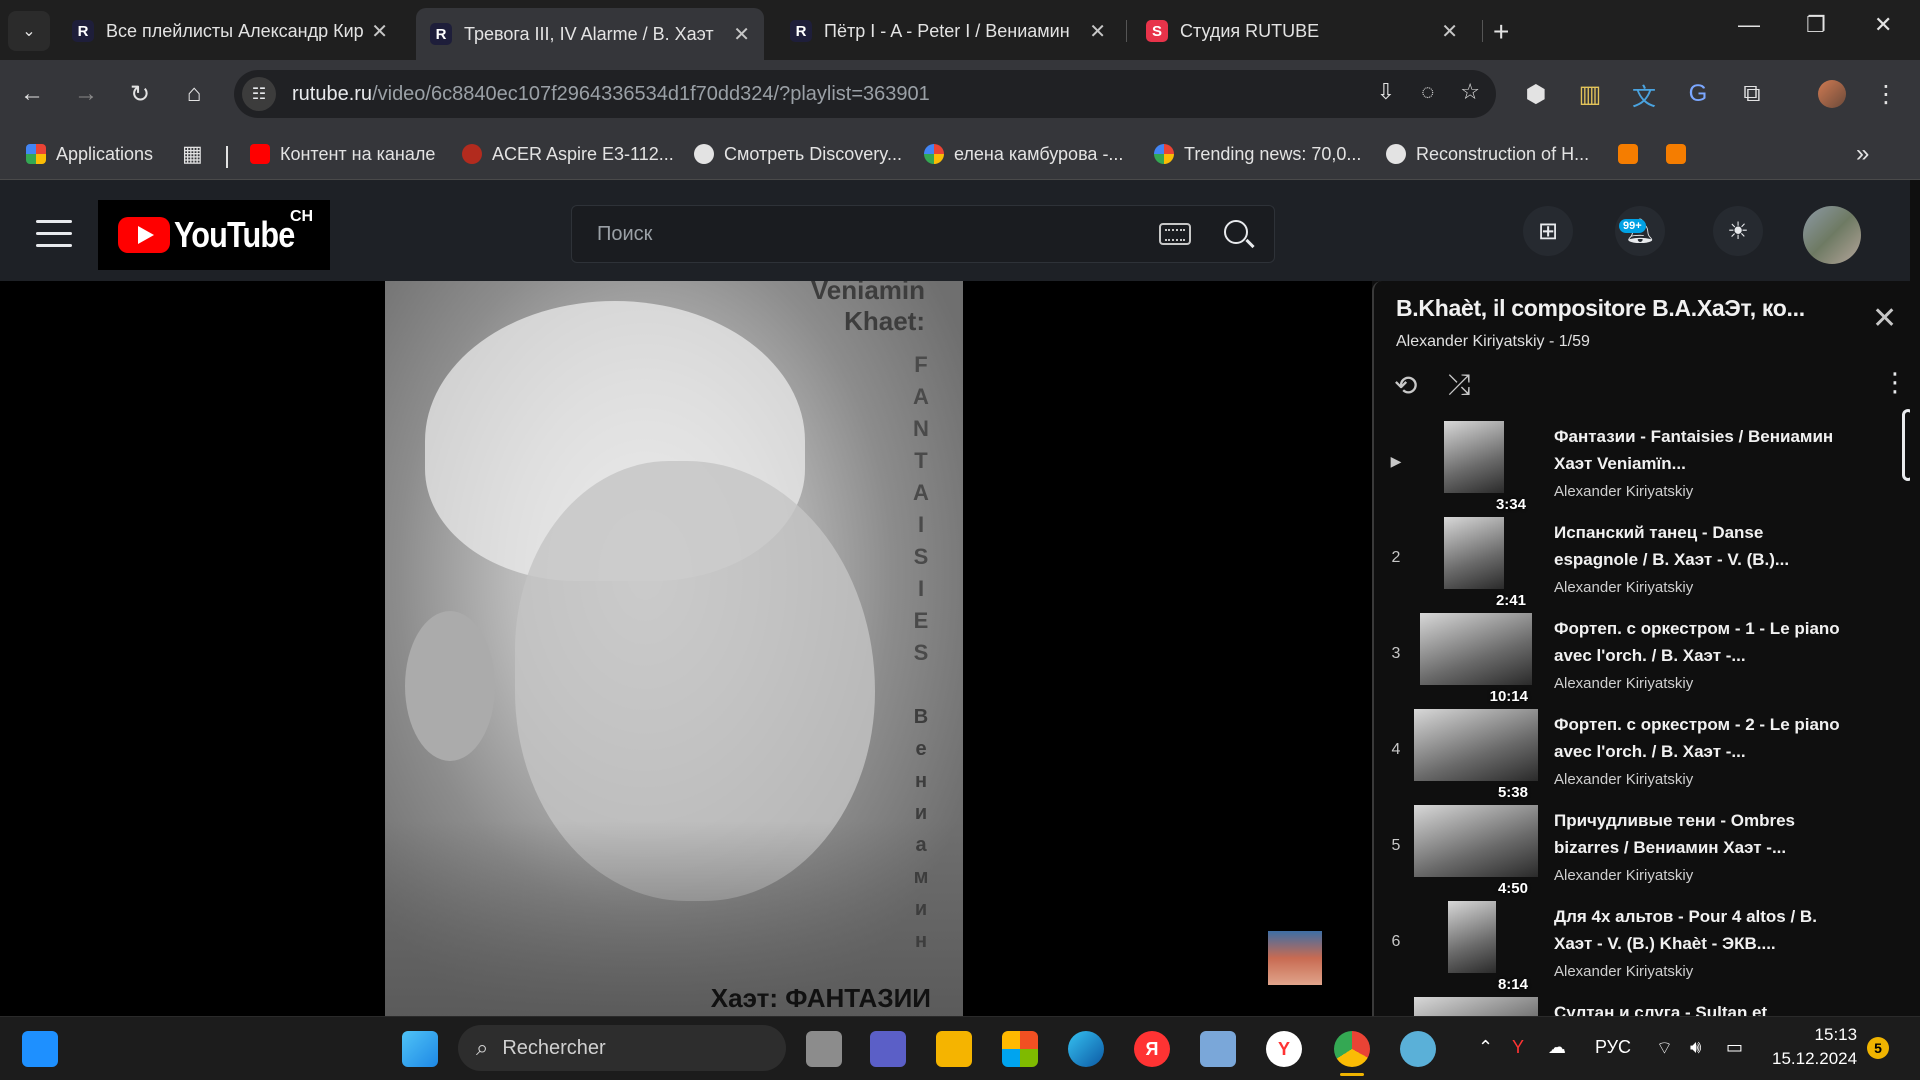 The image size is (1920, 1080). Describe the element at coordinates (824, 1049) in the screenshot. I see `task-view-icon` at that location.